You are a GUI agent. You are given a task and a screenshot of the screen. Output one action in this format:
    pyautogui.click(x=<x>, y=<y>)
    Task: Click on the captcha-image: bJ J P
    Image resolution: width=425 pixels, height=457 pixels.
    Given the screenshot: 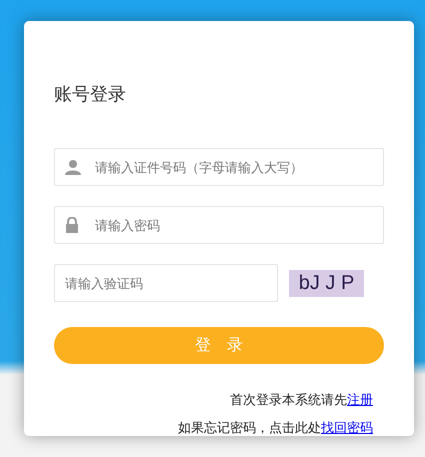 What is the action you would take?
    pyautogui.click(x=326, y=283)
    